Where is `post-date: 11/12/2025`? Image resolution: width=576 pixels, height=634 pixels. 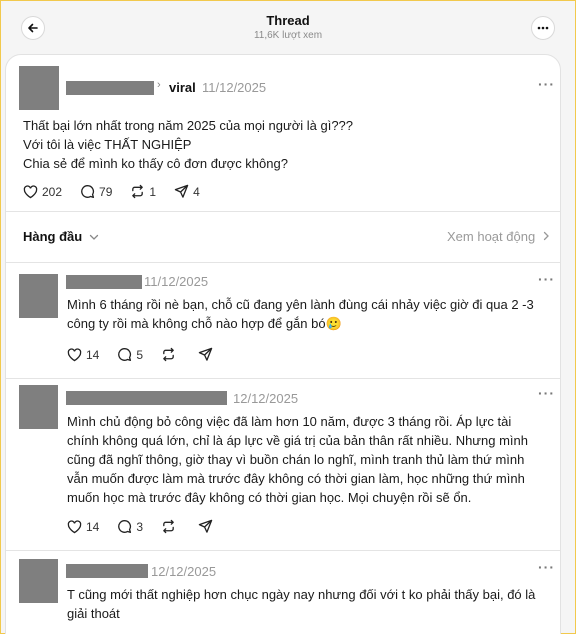 post-date: 11/12/2025 is located at coordinates (234, 87).